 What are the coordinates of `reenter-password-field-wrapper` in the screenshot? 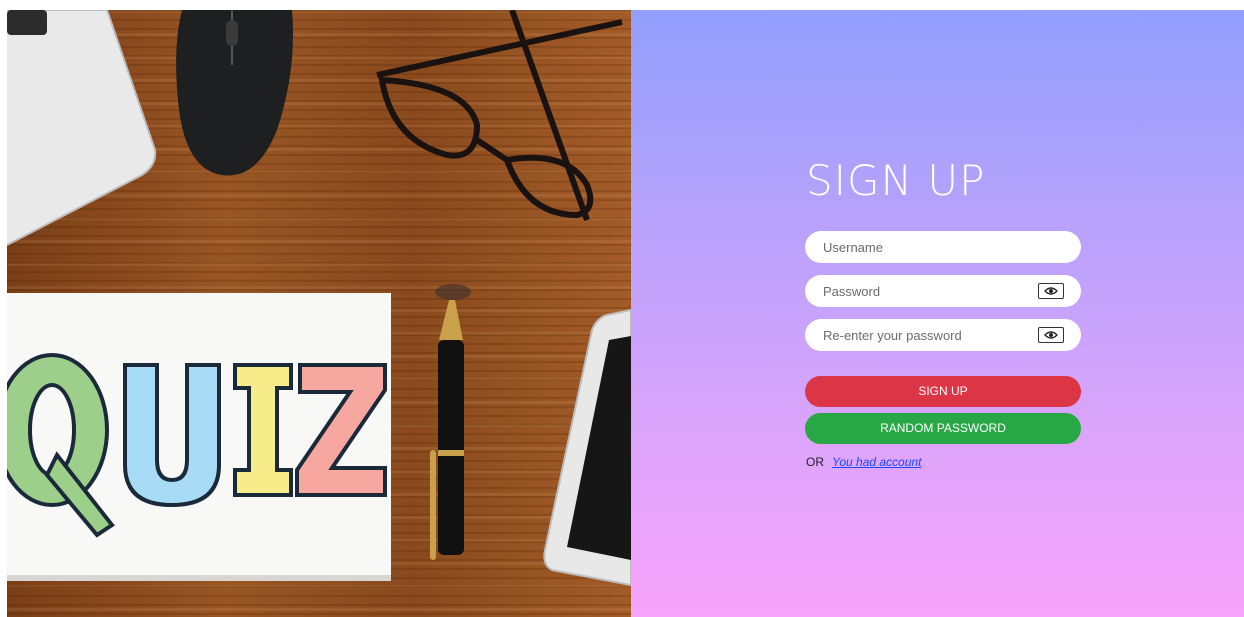 It's located at (943, 335).